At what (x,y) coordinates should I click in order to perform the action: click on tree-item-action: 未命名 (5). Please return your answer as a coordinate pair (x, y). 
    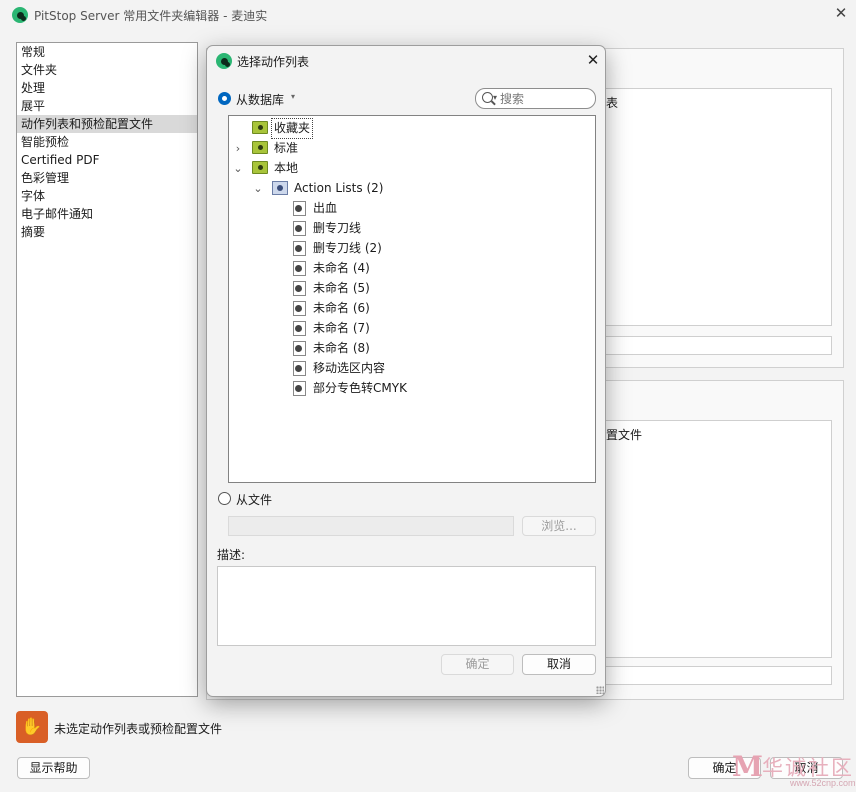
    Looking at the image, I should click on (412, 288).